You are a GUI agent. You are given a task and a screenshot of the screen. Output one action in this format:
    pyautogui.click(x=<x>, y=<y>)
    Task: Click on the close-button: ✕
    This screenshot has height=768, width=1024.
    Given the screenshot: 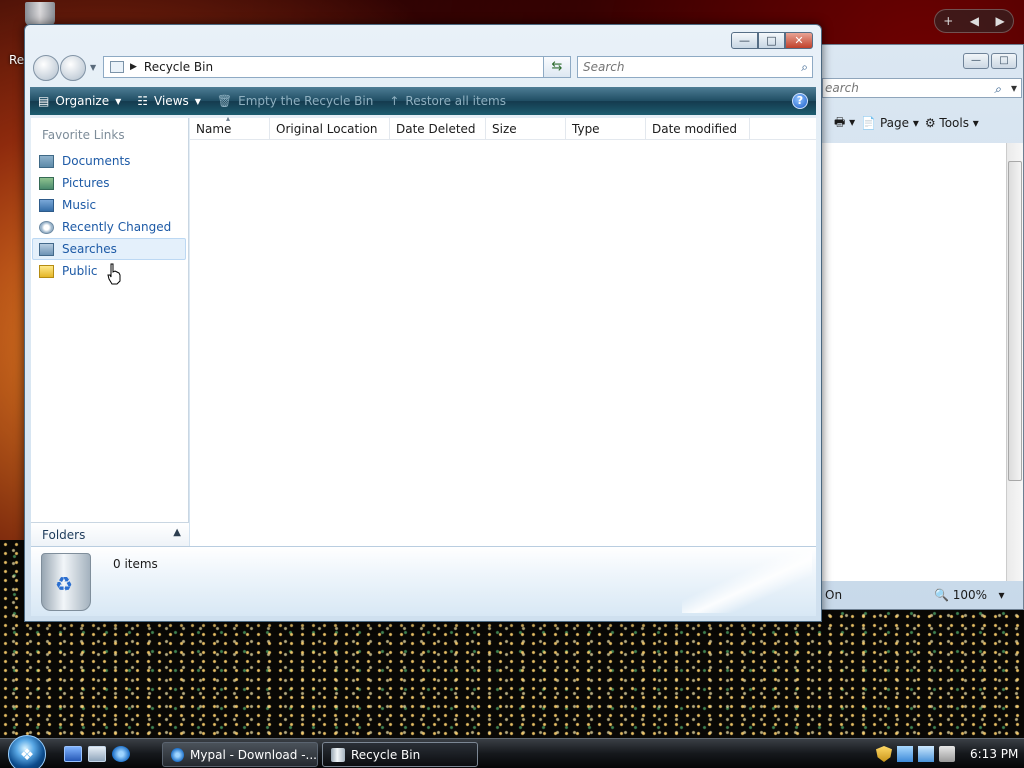 What is the action you would take?
    pyautogui.click(x=799, y=40)
    